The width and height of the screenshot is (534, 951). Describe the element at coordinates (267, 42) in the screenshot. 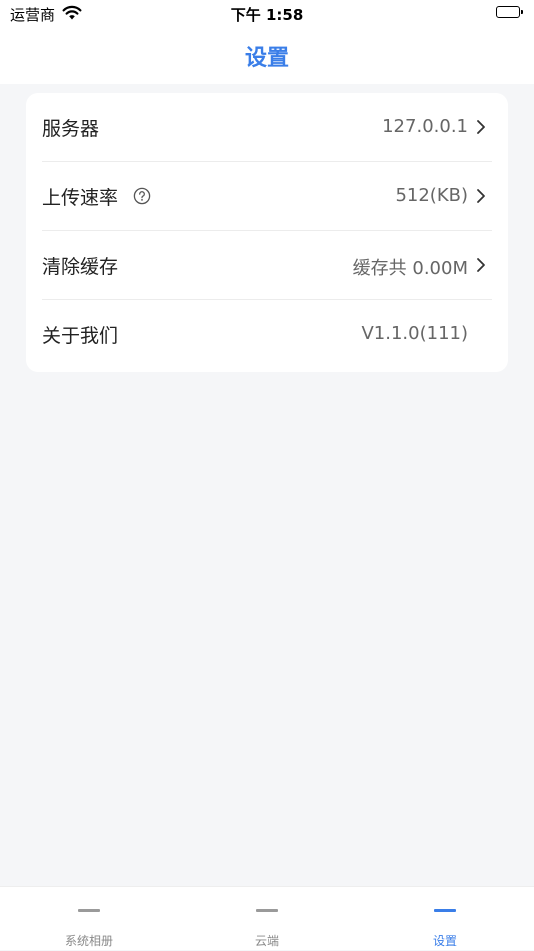

I see `top-bar: 运营商 下午 1:58 设置` at that location.